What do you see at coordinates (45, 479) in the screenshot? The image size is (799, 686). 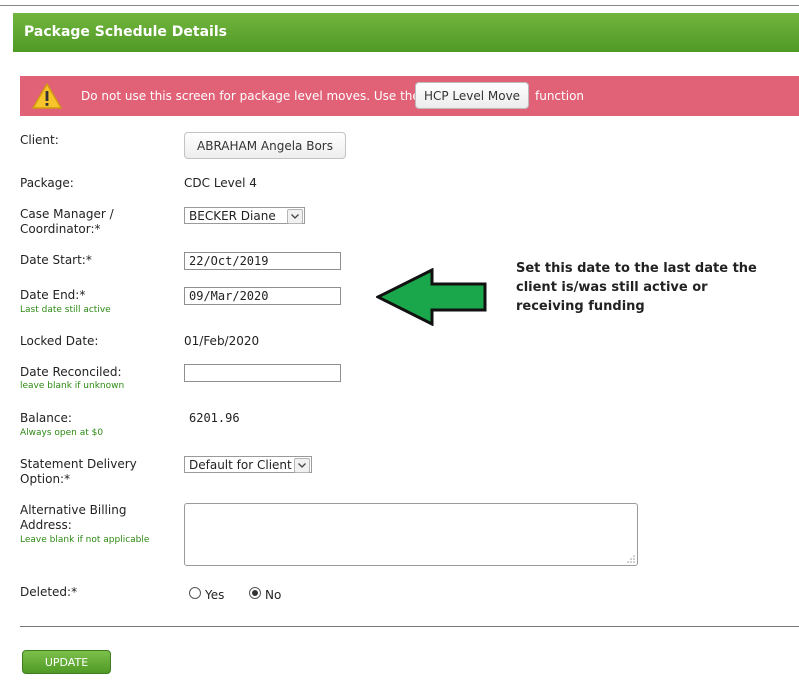 I see `statement-delivery-label-line2: Option:*` at bounding box center [45, 479].